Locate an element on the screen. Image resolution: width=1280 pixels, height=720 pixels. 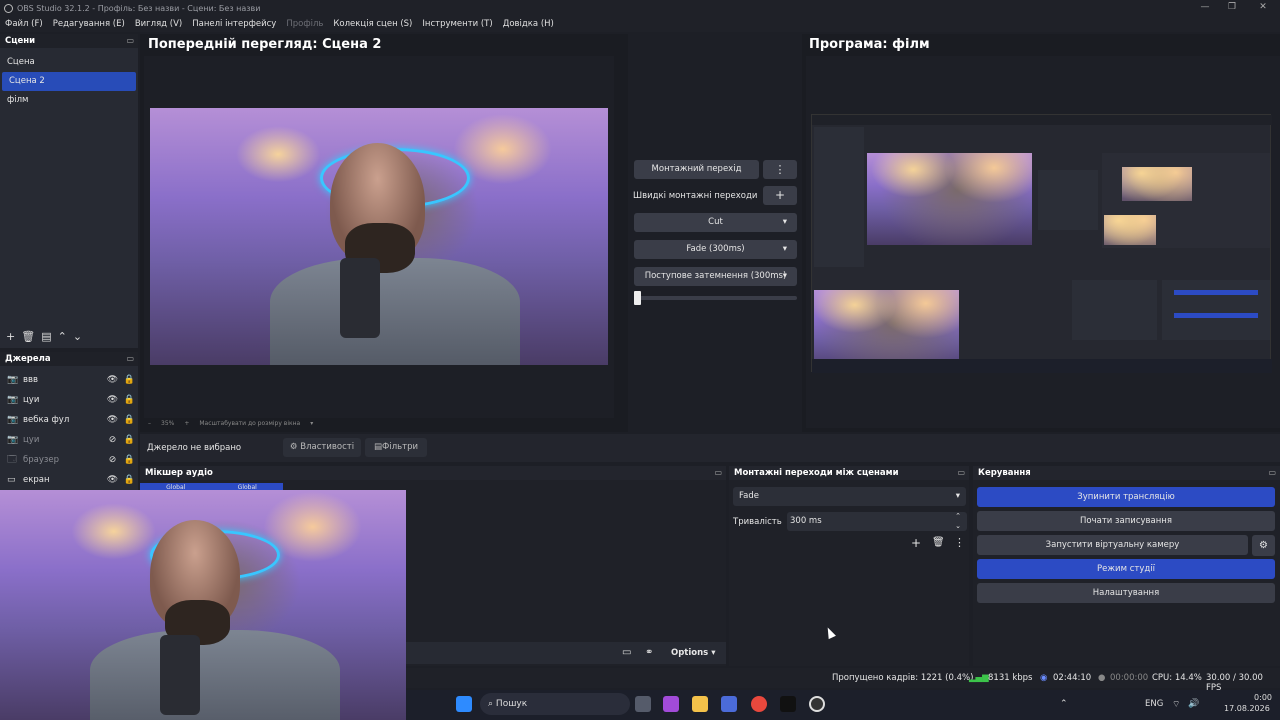
preview-video is located at coordinates (379, 236).